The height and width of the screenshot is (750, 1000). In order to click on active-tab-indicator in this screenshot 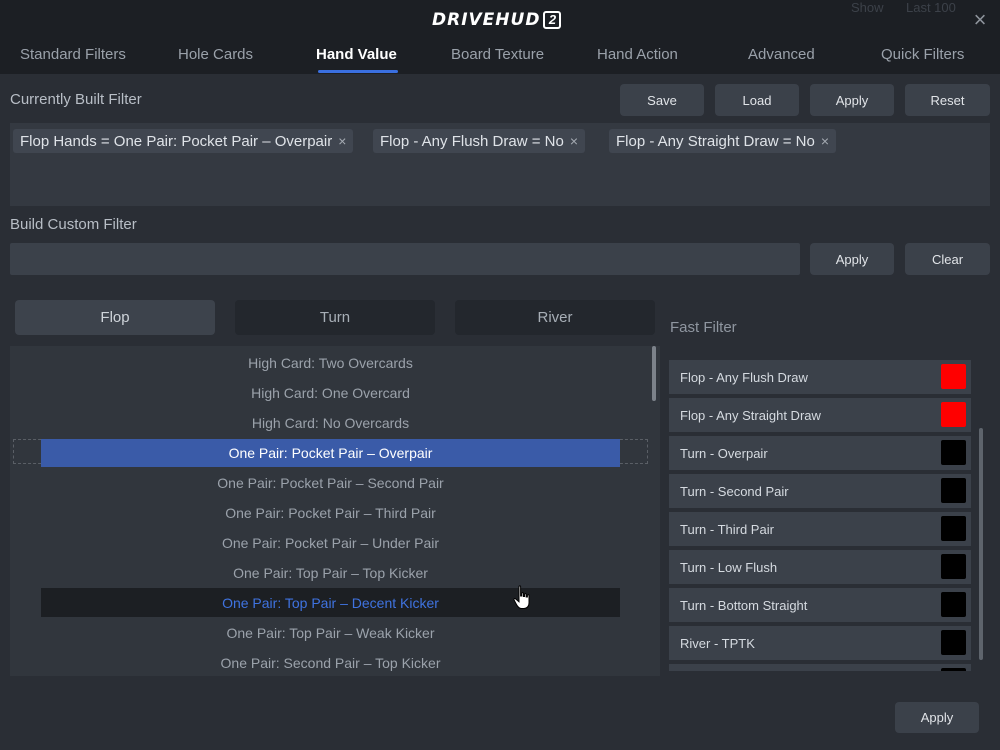, I will do `click(358, 71)`.